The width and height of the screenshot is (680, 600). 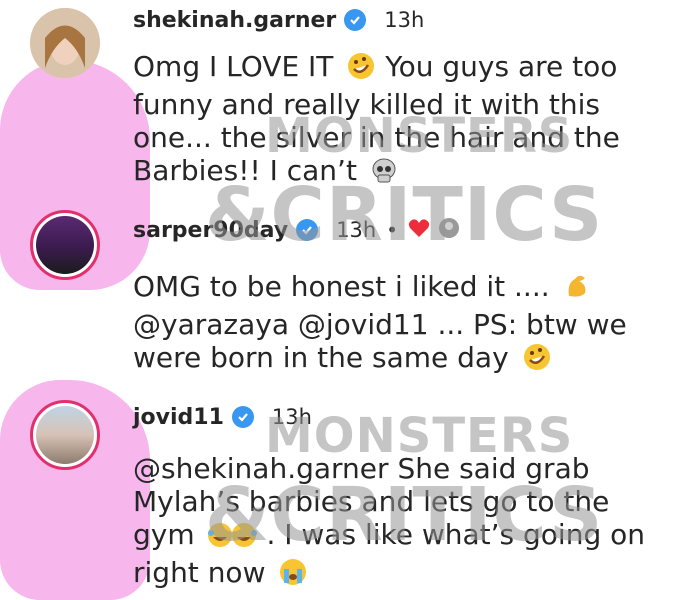 I want to click on flexed-biceps-emoji-icon, so click(x=578, y=289).